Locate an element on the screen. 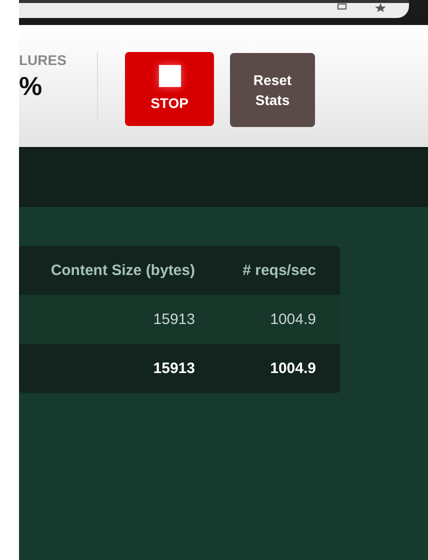 The width and height of the screenshot is (428, 560). star-icon is located at coordinates (380, 7).